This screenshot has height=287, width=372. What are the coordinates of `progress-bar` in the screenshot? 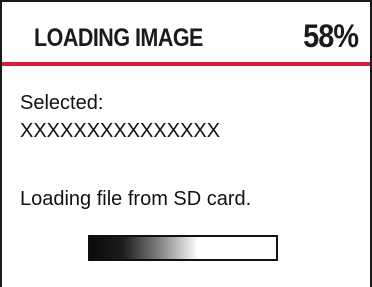 It's located at (183, 248).